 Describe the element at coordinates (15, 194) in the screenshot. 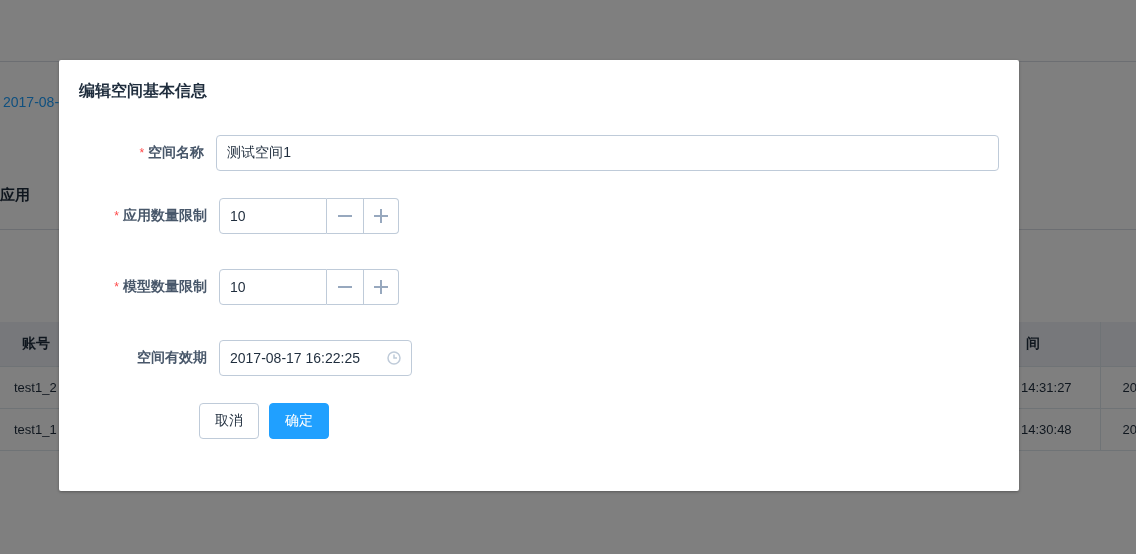

I see `section-title: 应用` at that location.